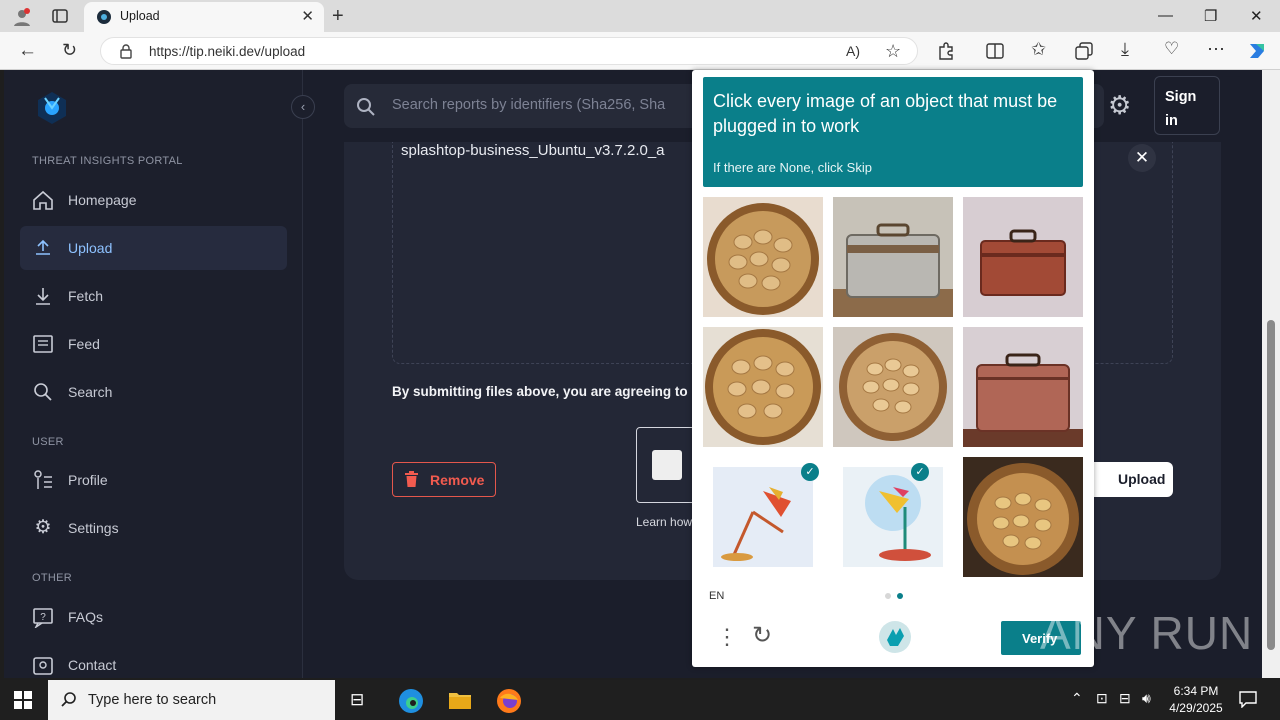 Image resolution: width=1280 pixels, height=720 pixels. I want to click on checkbox-square, so click(667, 465).